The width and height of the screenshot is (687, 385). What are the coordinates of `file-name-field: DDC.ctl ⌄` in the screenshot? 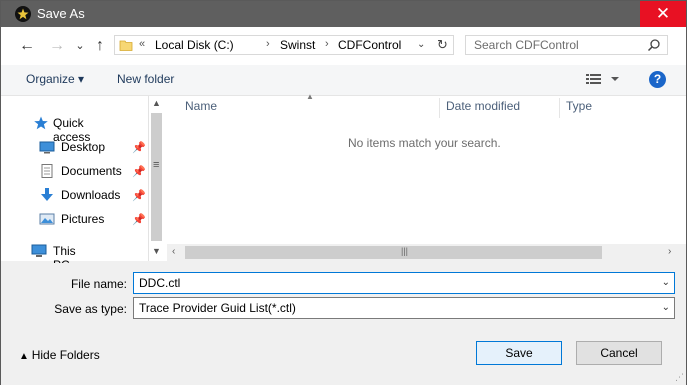 It's located at (404, 283).